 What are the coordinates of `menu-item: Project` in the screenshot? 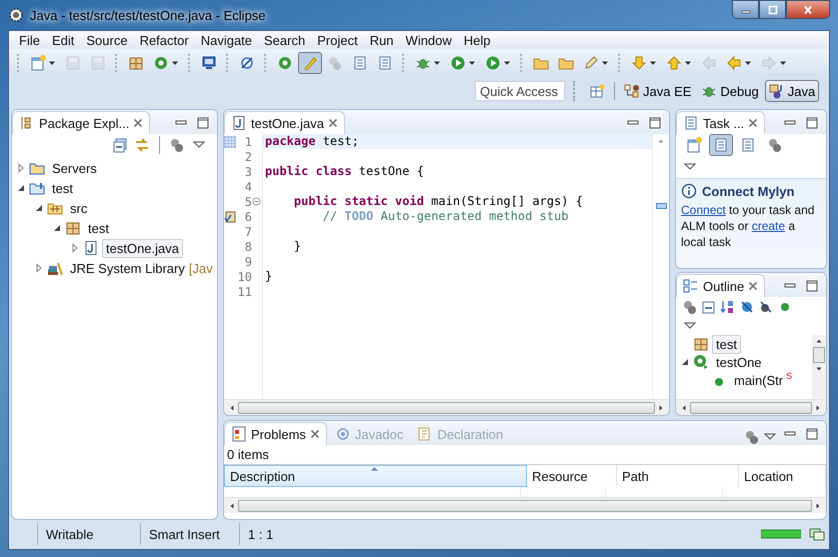 It's located at (337, 40).